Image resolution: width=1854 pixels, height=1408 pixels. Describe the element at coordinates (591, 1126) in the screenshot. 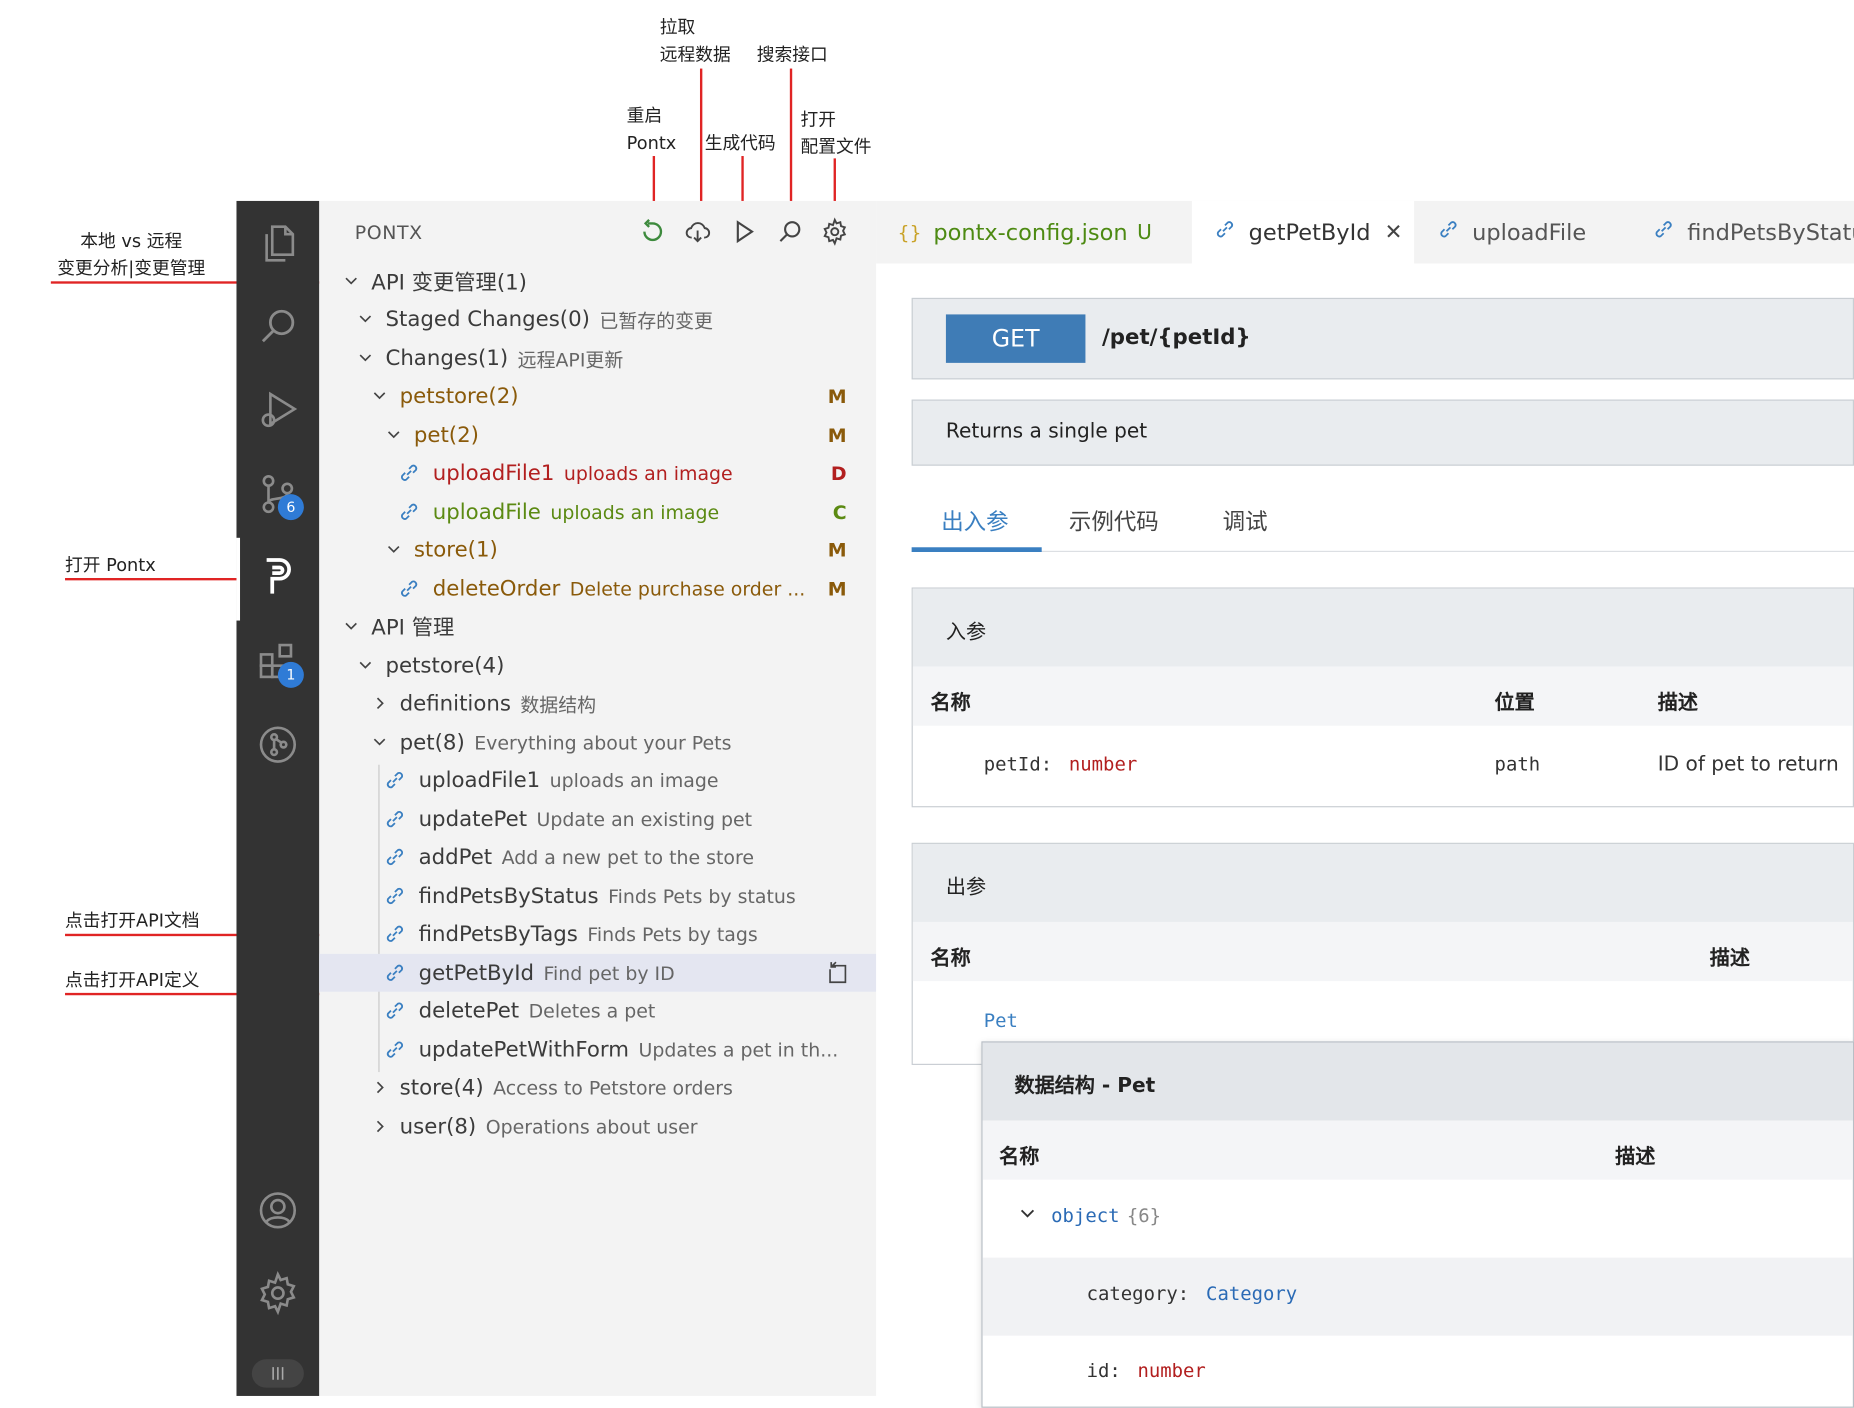

I see `tree-item-description: Operations about user` at that location.